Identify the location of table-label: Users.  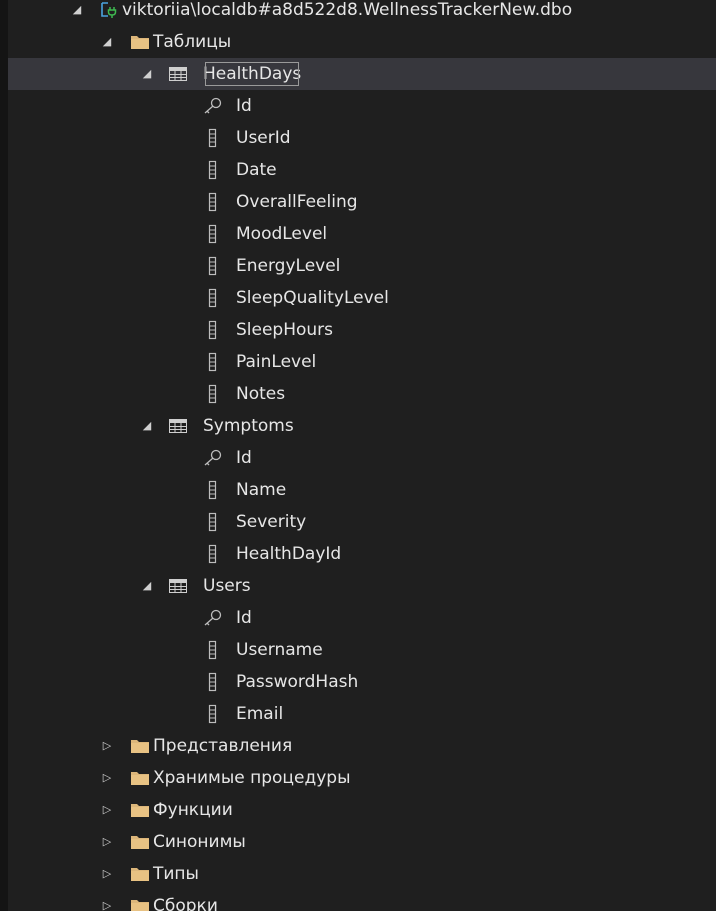
(227, 586).